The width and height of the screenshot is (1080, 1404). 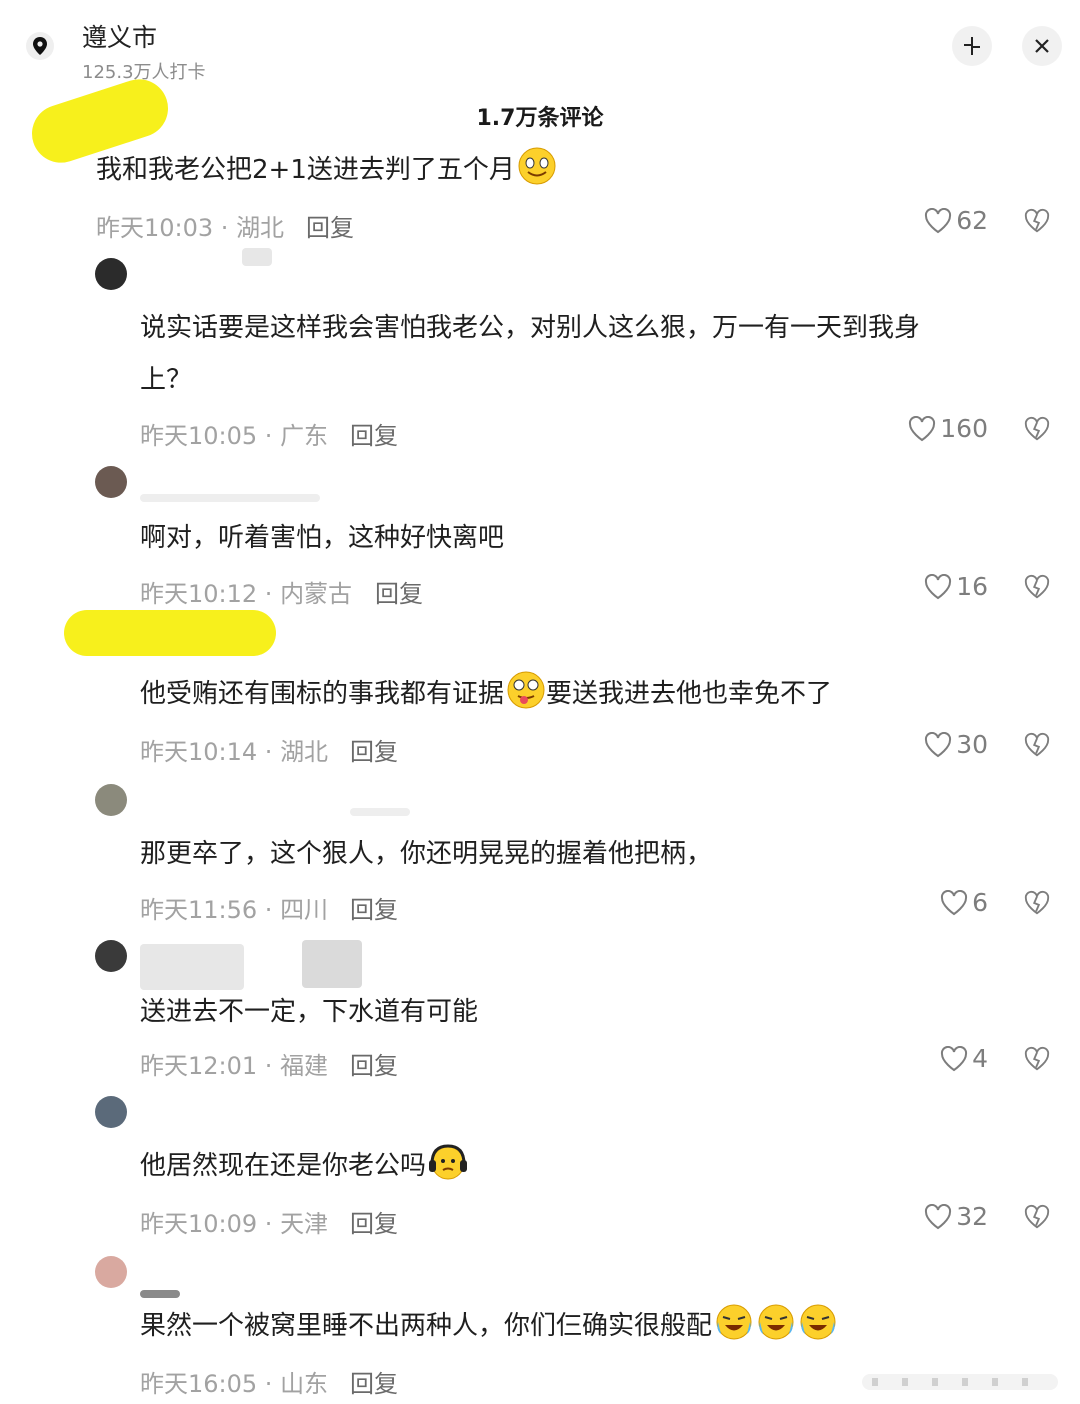 I want to click on comment-meta: 昨天10:09 · 天津, so click(x=234, y=1224).